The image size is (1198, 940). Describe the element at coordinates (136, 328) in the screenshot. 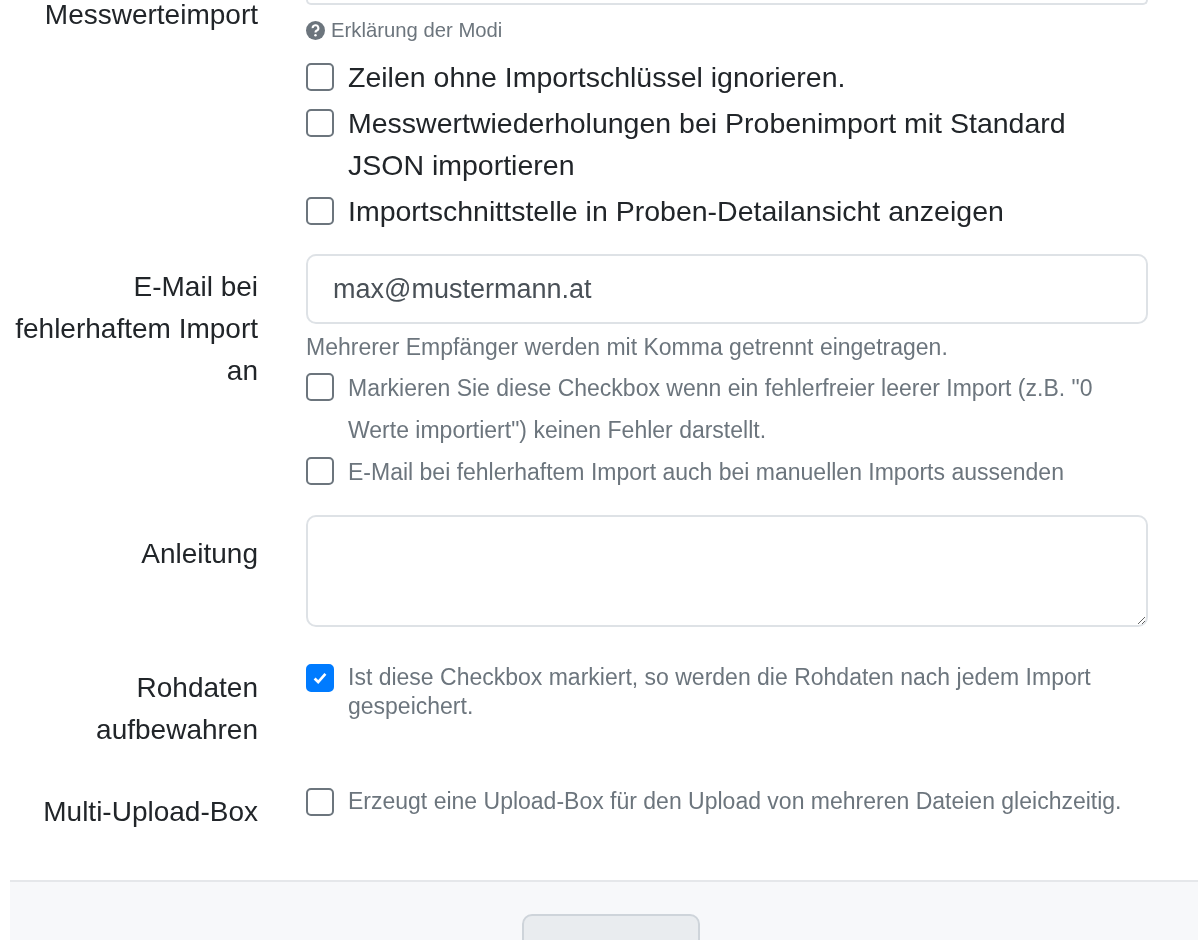

I see `field-label: E-Mail bei fehlerhaftem Import an` at that location.